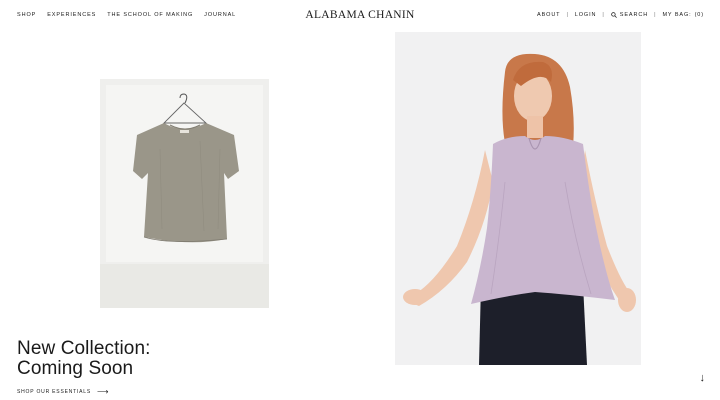 This screenshot has height=400, width=720. I want to click on nav-school-of-making: THE SCHOOL OF MAKING, so click(150, 15).